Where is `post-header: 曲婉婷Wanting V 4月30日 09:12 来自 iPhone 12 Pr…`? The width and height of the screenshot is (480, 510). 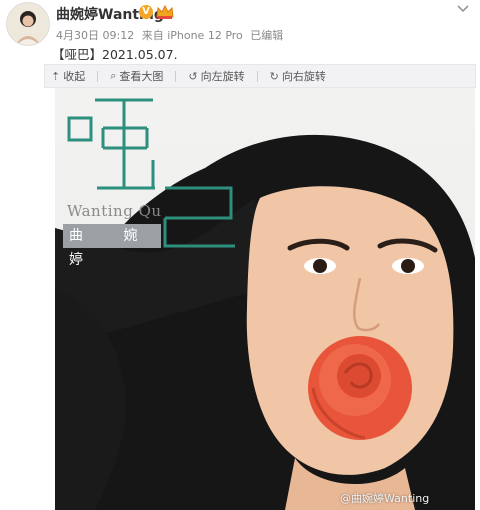 post-header: 曲婉婷Wanting V 4月30日 09:12 来自 iPhone 12 Pr… is located at coordinates (240, 31).